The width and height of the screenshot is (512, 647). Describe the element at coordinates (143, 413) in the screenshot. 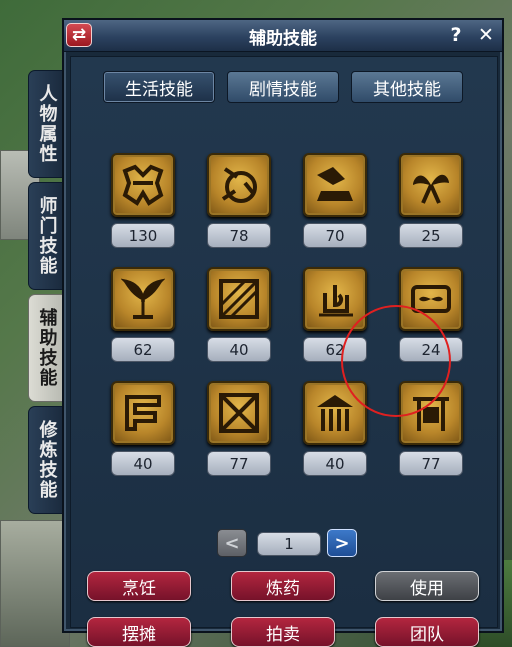

I see `fitness-skill-icon` at that location.